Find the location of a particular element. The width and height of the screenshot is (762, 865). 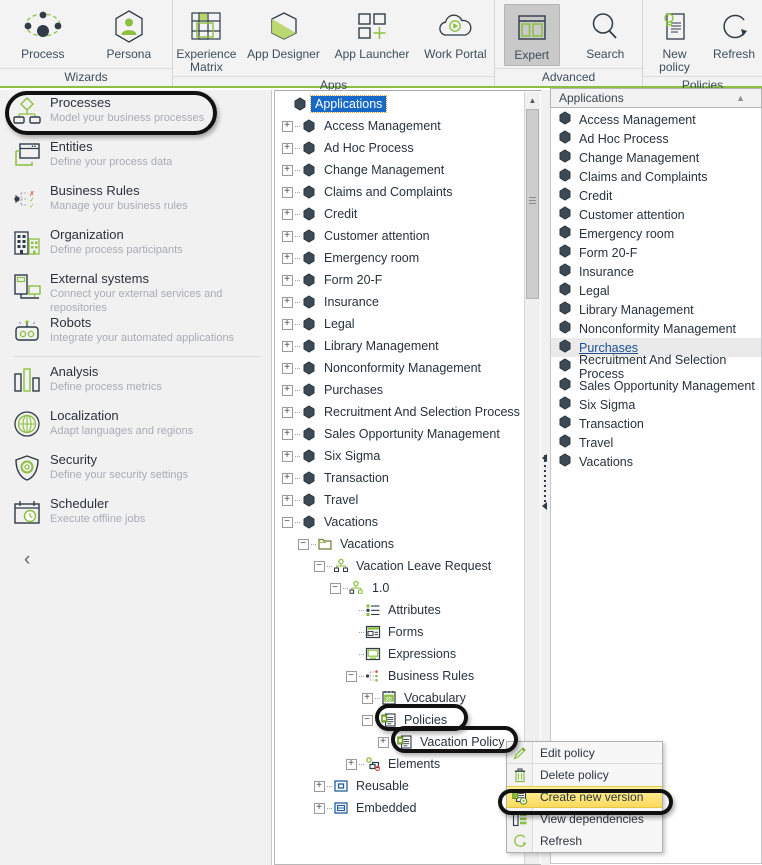

sidebar-item-scheduler: Scheduler Execute offline jobs is located at coordinates (135, 513).